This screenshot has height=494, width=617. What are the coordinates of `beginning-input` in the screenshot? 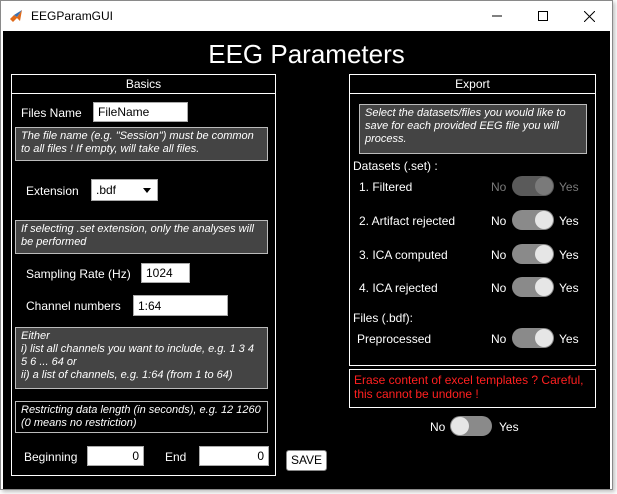 It's located at (115, 456).